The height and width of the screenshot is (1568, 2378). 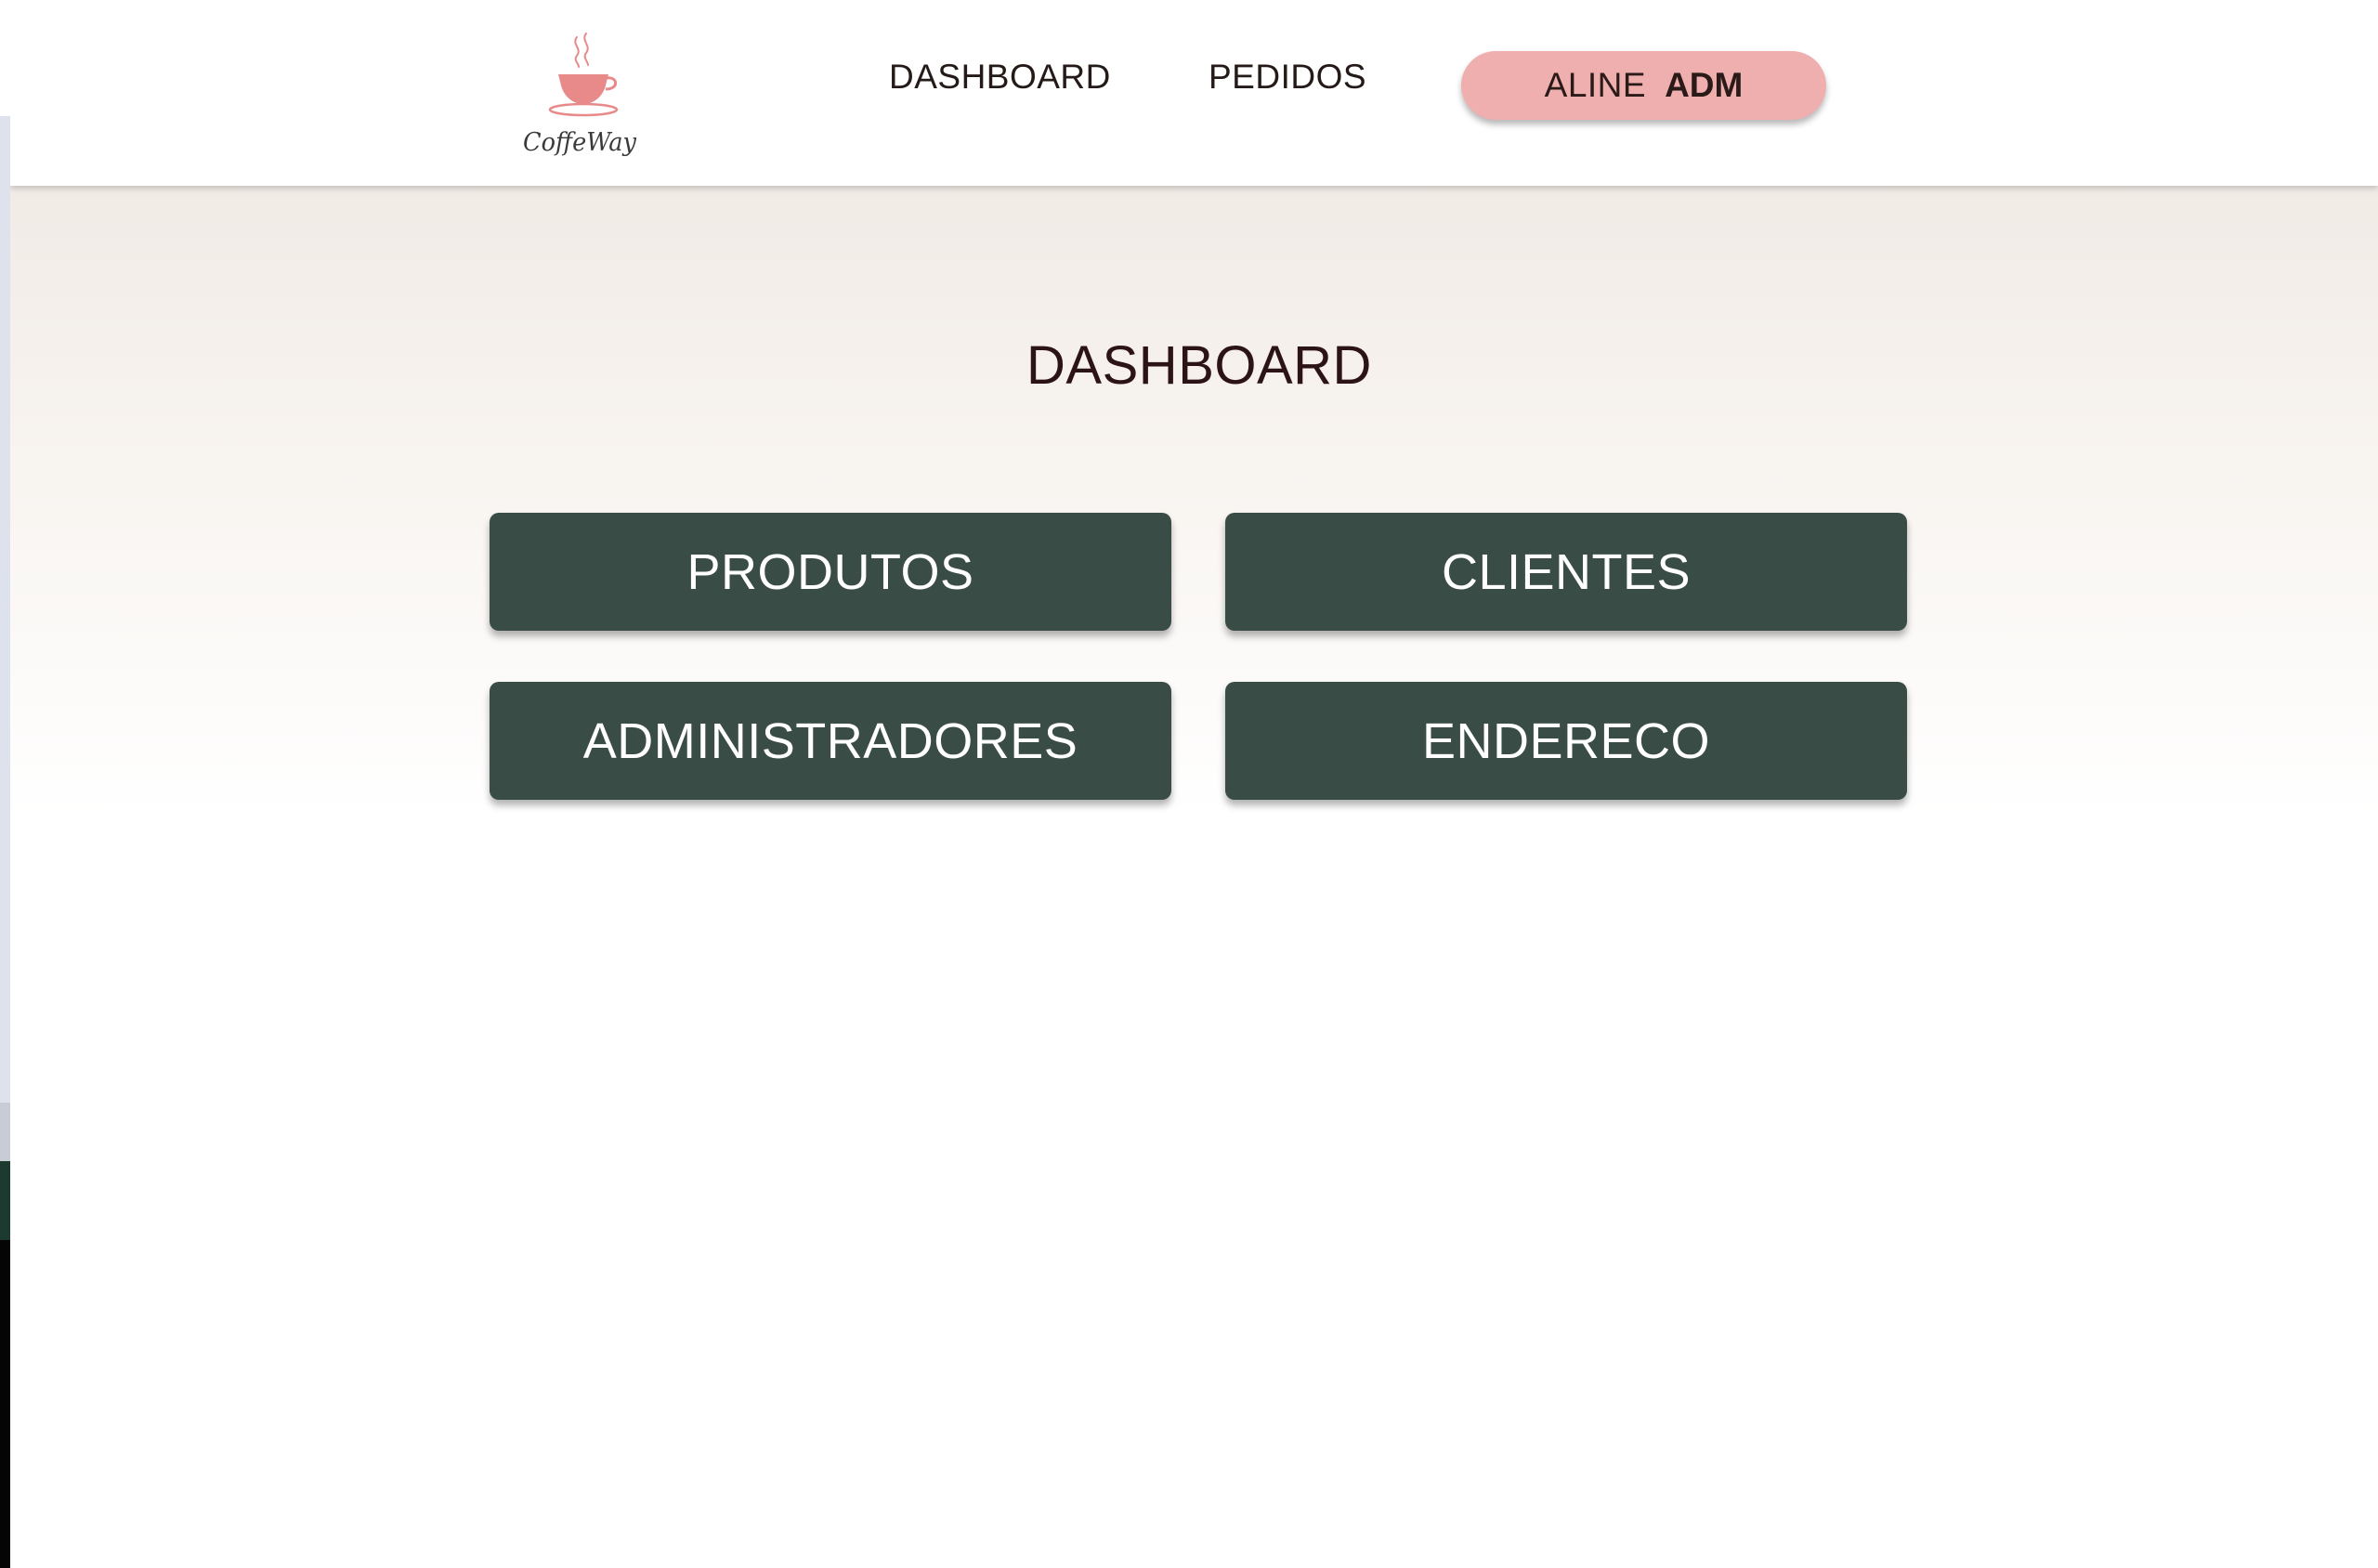 I want to click on clientes-button: CLIENTES, so click(x=1566, y=572).